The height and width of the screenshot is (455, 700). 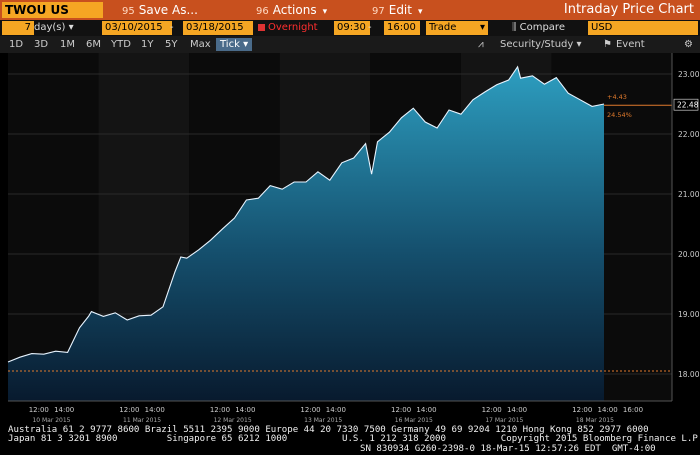 What do you see at coordinates (402, 28) in the screenshot?
I see `end-time-field: 16:00` at bounding box center [402, 28].